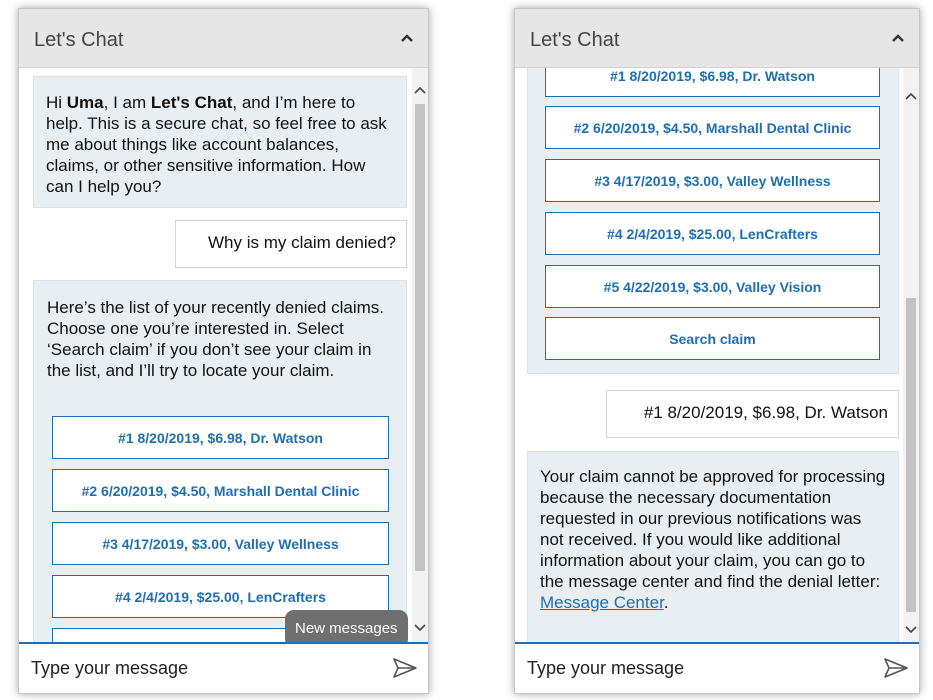 The width and height of the screenshot is (933, 700). Describe the element at coordinates (301, 242) in the screenshot. I see `user-question-text: Why is my claim denied?` at that location.